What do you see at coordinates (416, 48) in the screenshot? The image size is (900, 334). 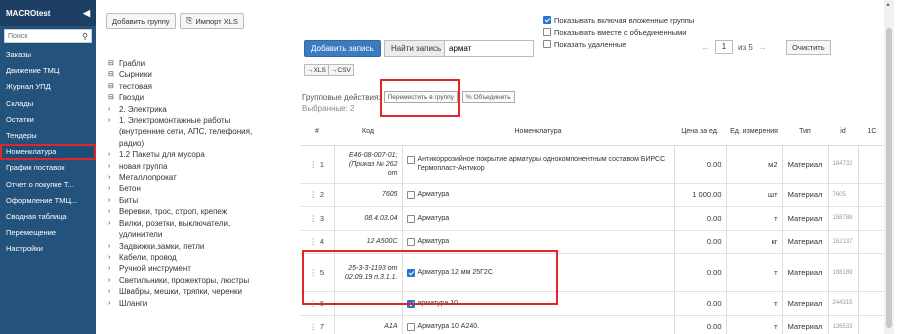 I see `find-record-button: Найти запись` at bounding box center [416, 48].